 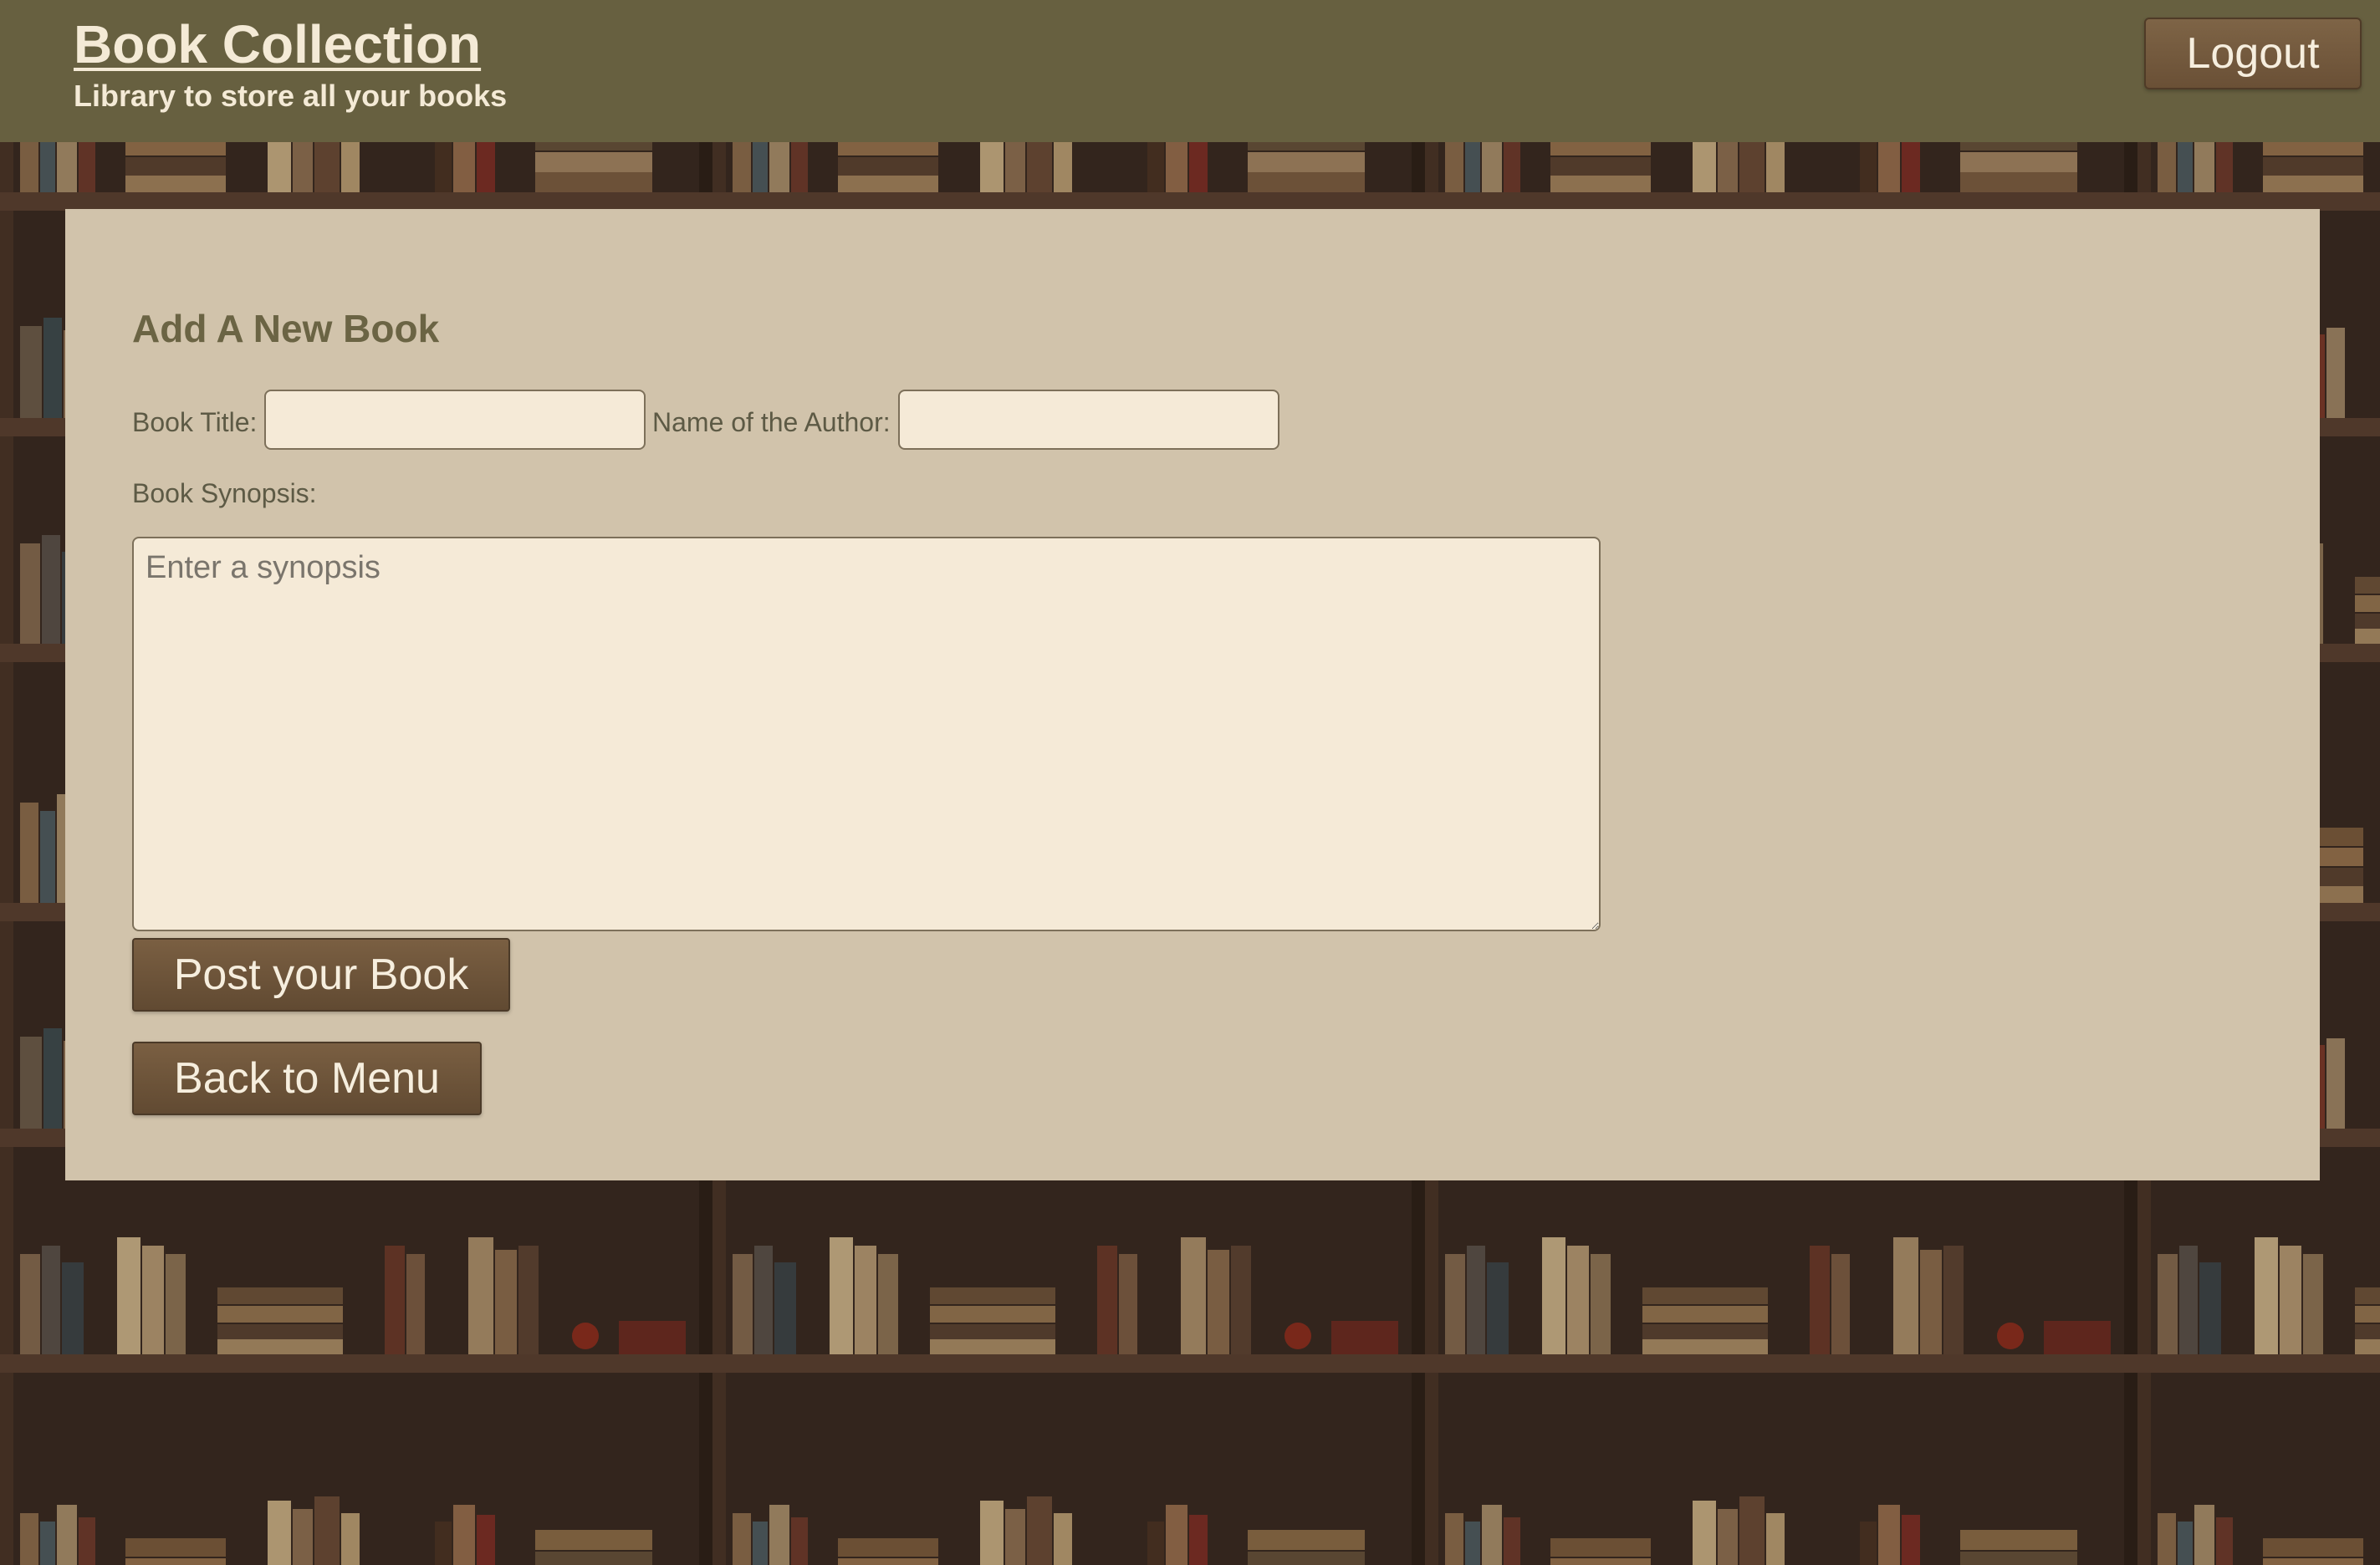 I want to click on book-title-input, so click(x=455, y=420).